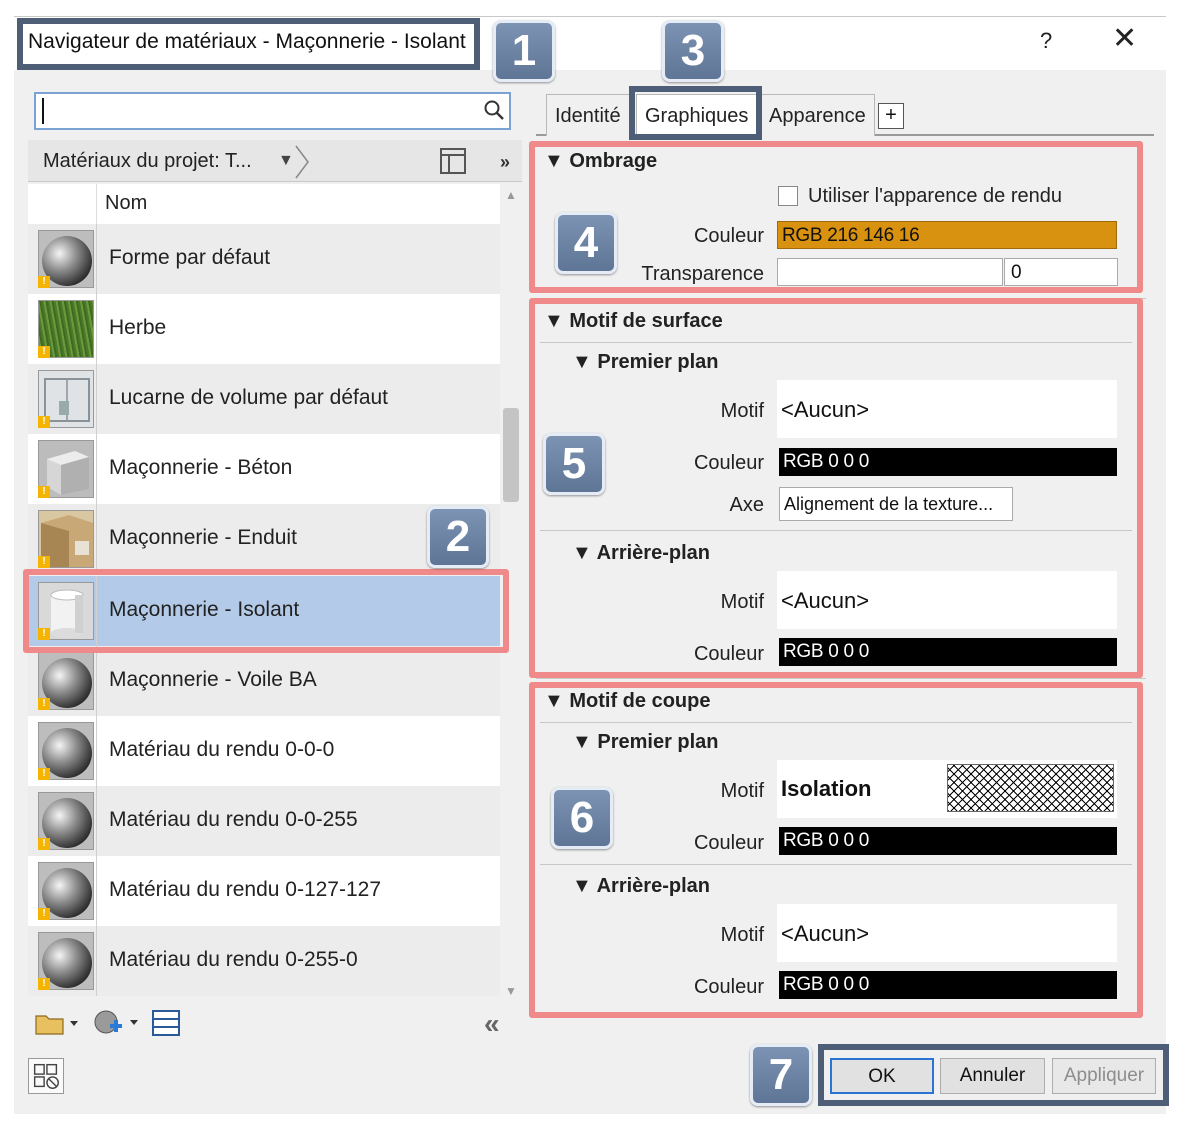  I want to click on asset-browser-icon, so click(46, 1076).